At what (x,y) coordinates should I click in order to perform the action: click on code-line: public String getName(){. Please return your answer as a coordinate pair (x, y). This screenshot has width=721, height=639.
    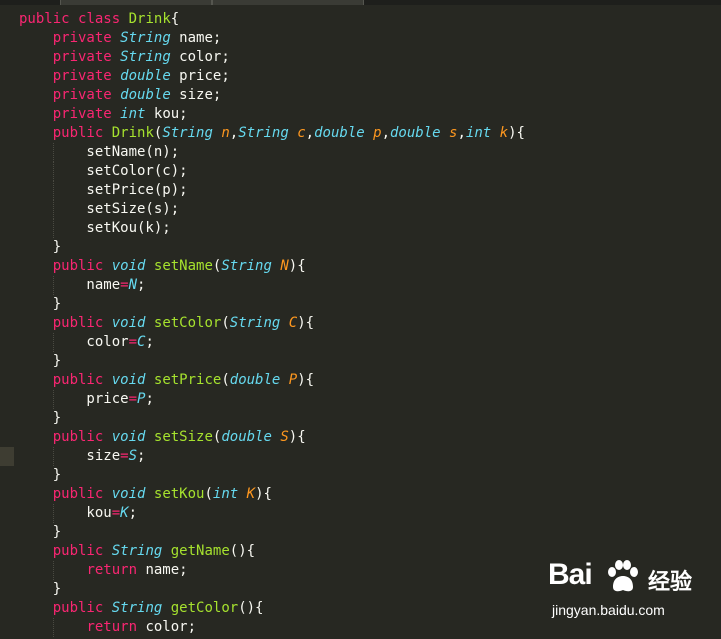
    Looking at the image, I should click on (272, 551).